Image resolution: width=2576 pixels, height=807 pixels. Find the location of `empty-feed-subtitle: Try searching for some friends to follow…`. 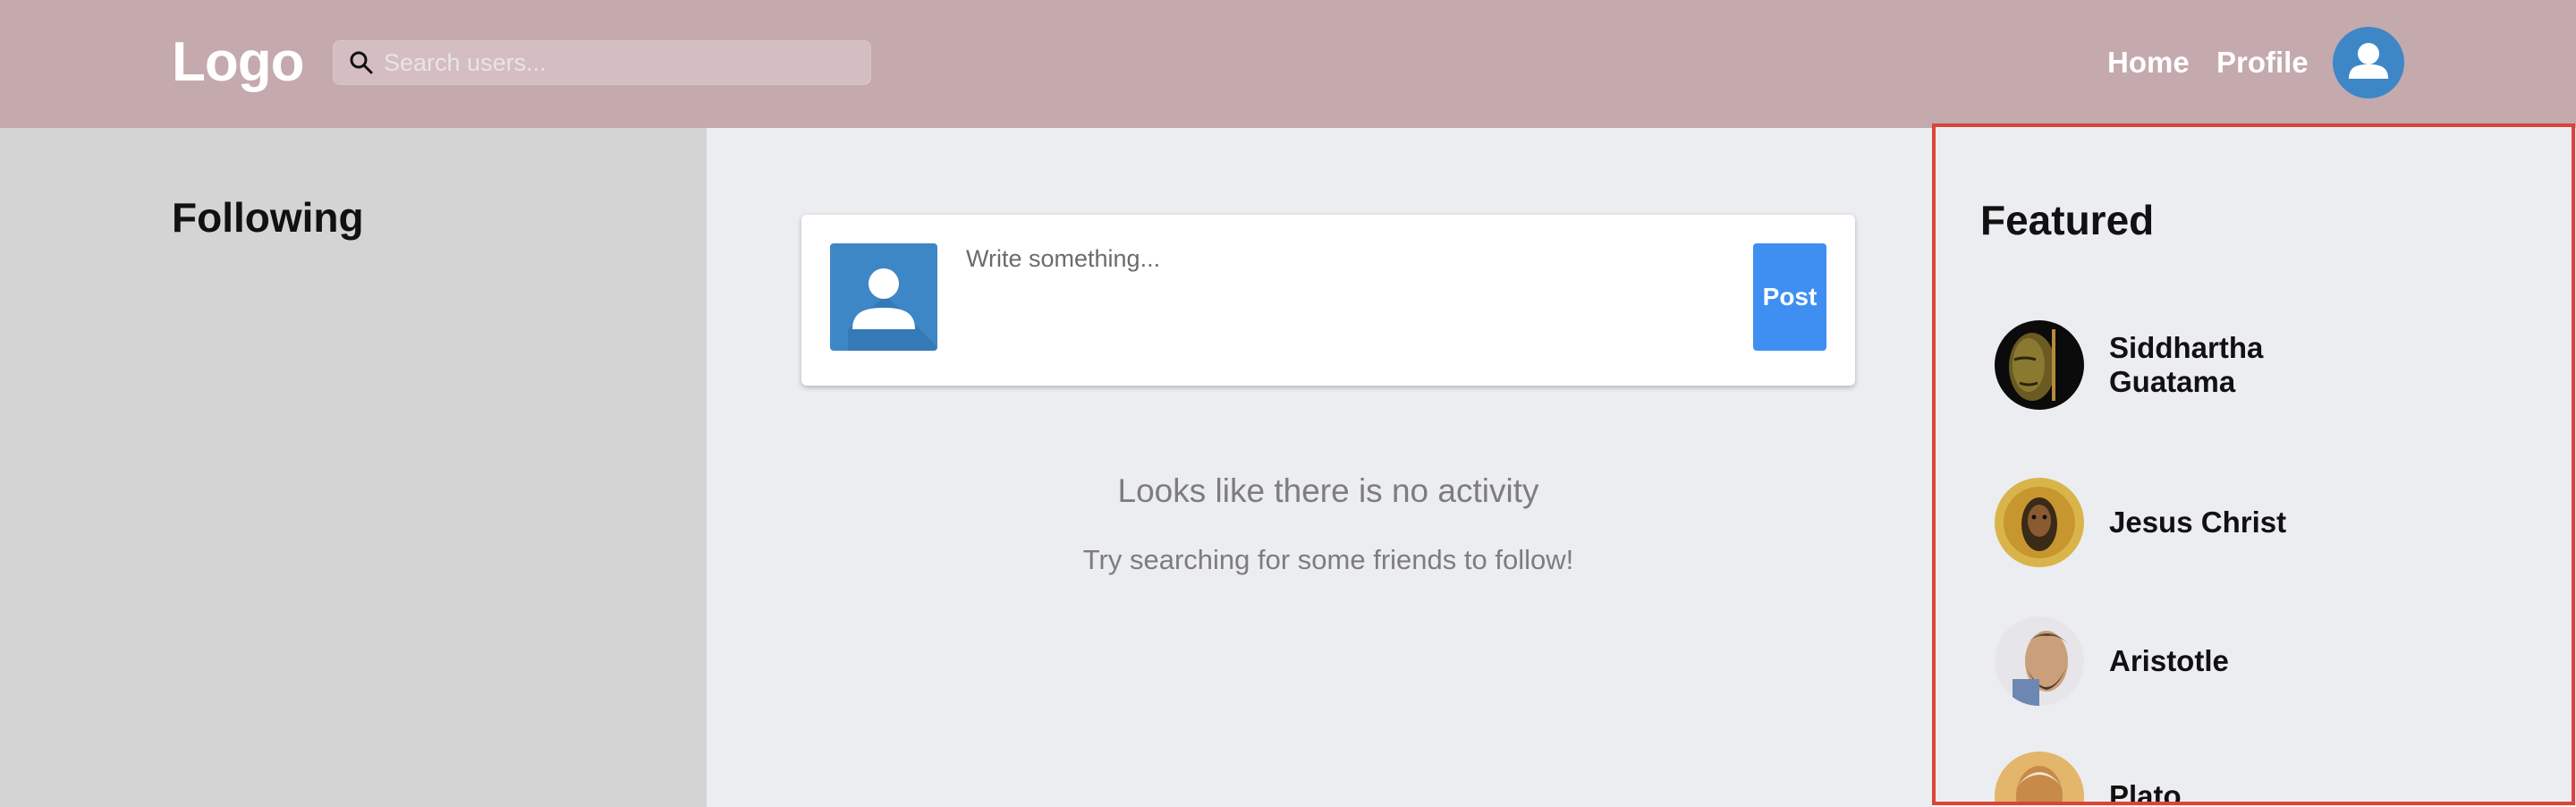

empty-feed-subtitle: Try searching for some friends to follow… is located at coordinates (1328, 559).